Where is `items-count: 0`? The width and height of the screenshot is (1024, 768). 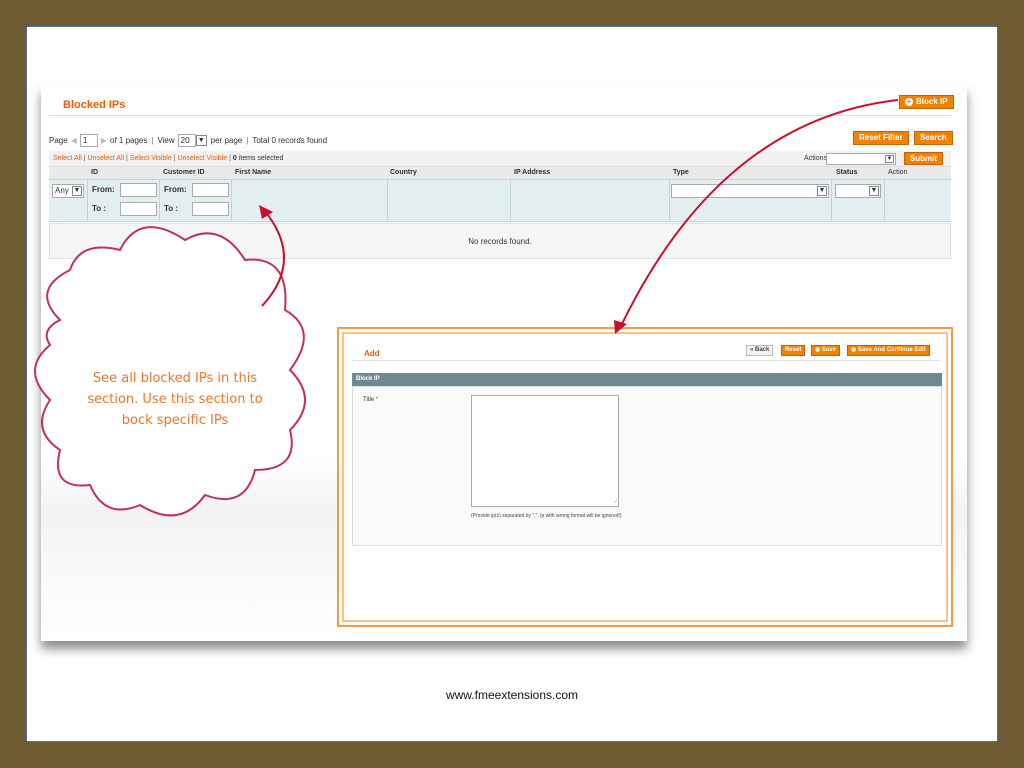 items-count: 0 is located at coordinates (234, 158).